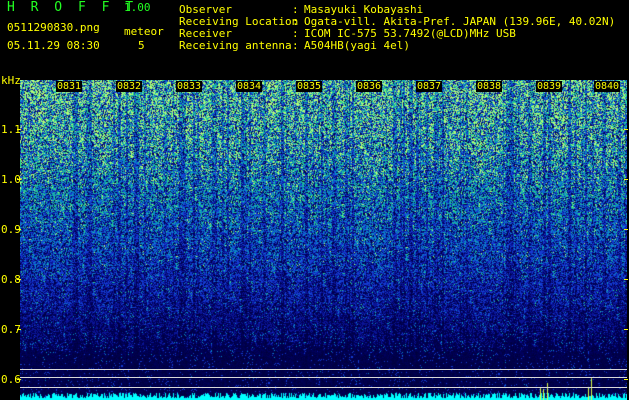  I want to click on time-tick-label: 0833, so click(189, 86).